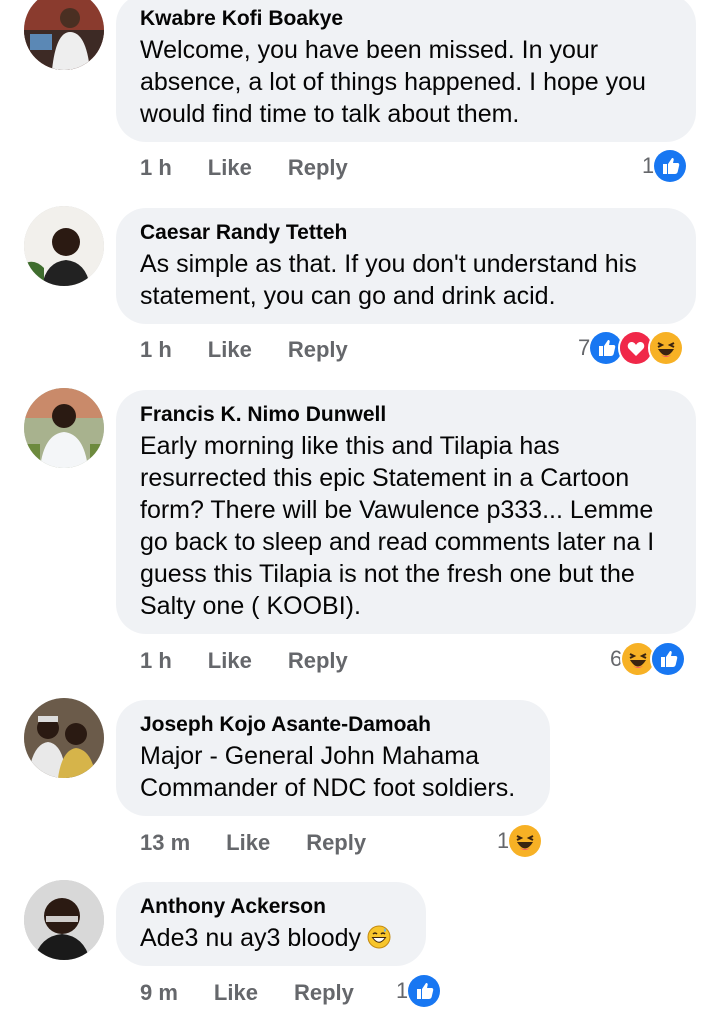 This screenshot has height=1023, width=720. Describe the element at coordinates (631, 348) in the screenshot. I see `reaction-summary: 7` at that location.